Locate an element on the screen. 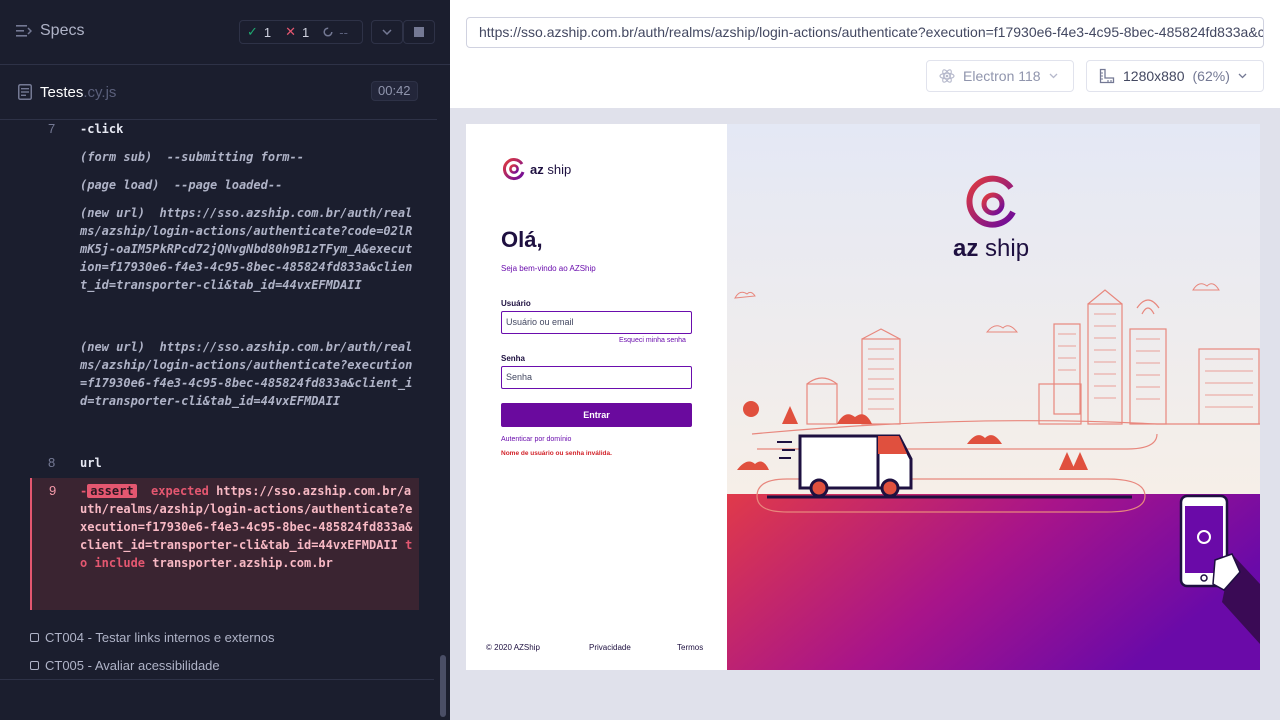  command-row: (form sub) --submitting form-- is located at coordinates (224, 159).